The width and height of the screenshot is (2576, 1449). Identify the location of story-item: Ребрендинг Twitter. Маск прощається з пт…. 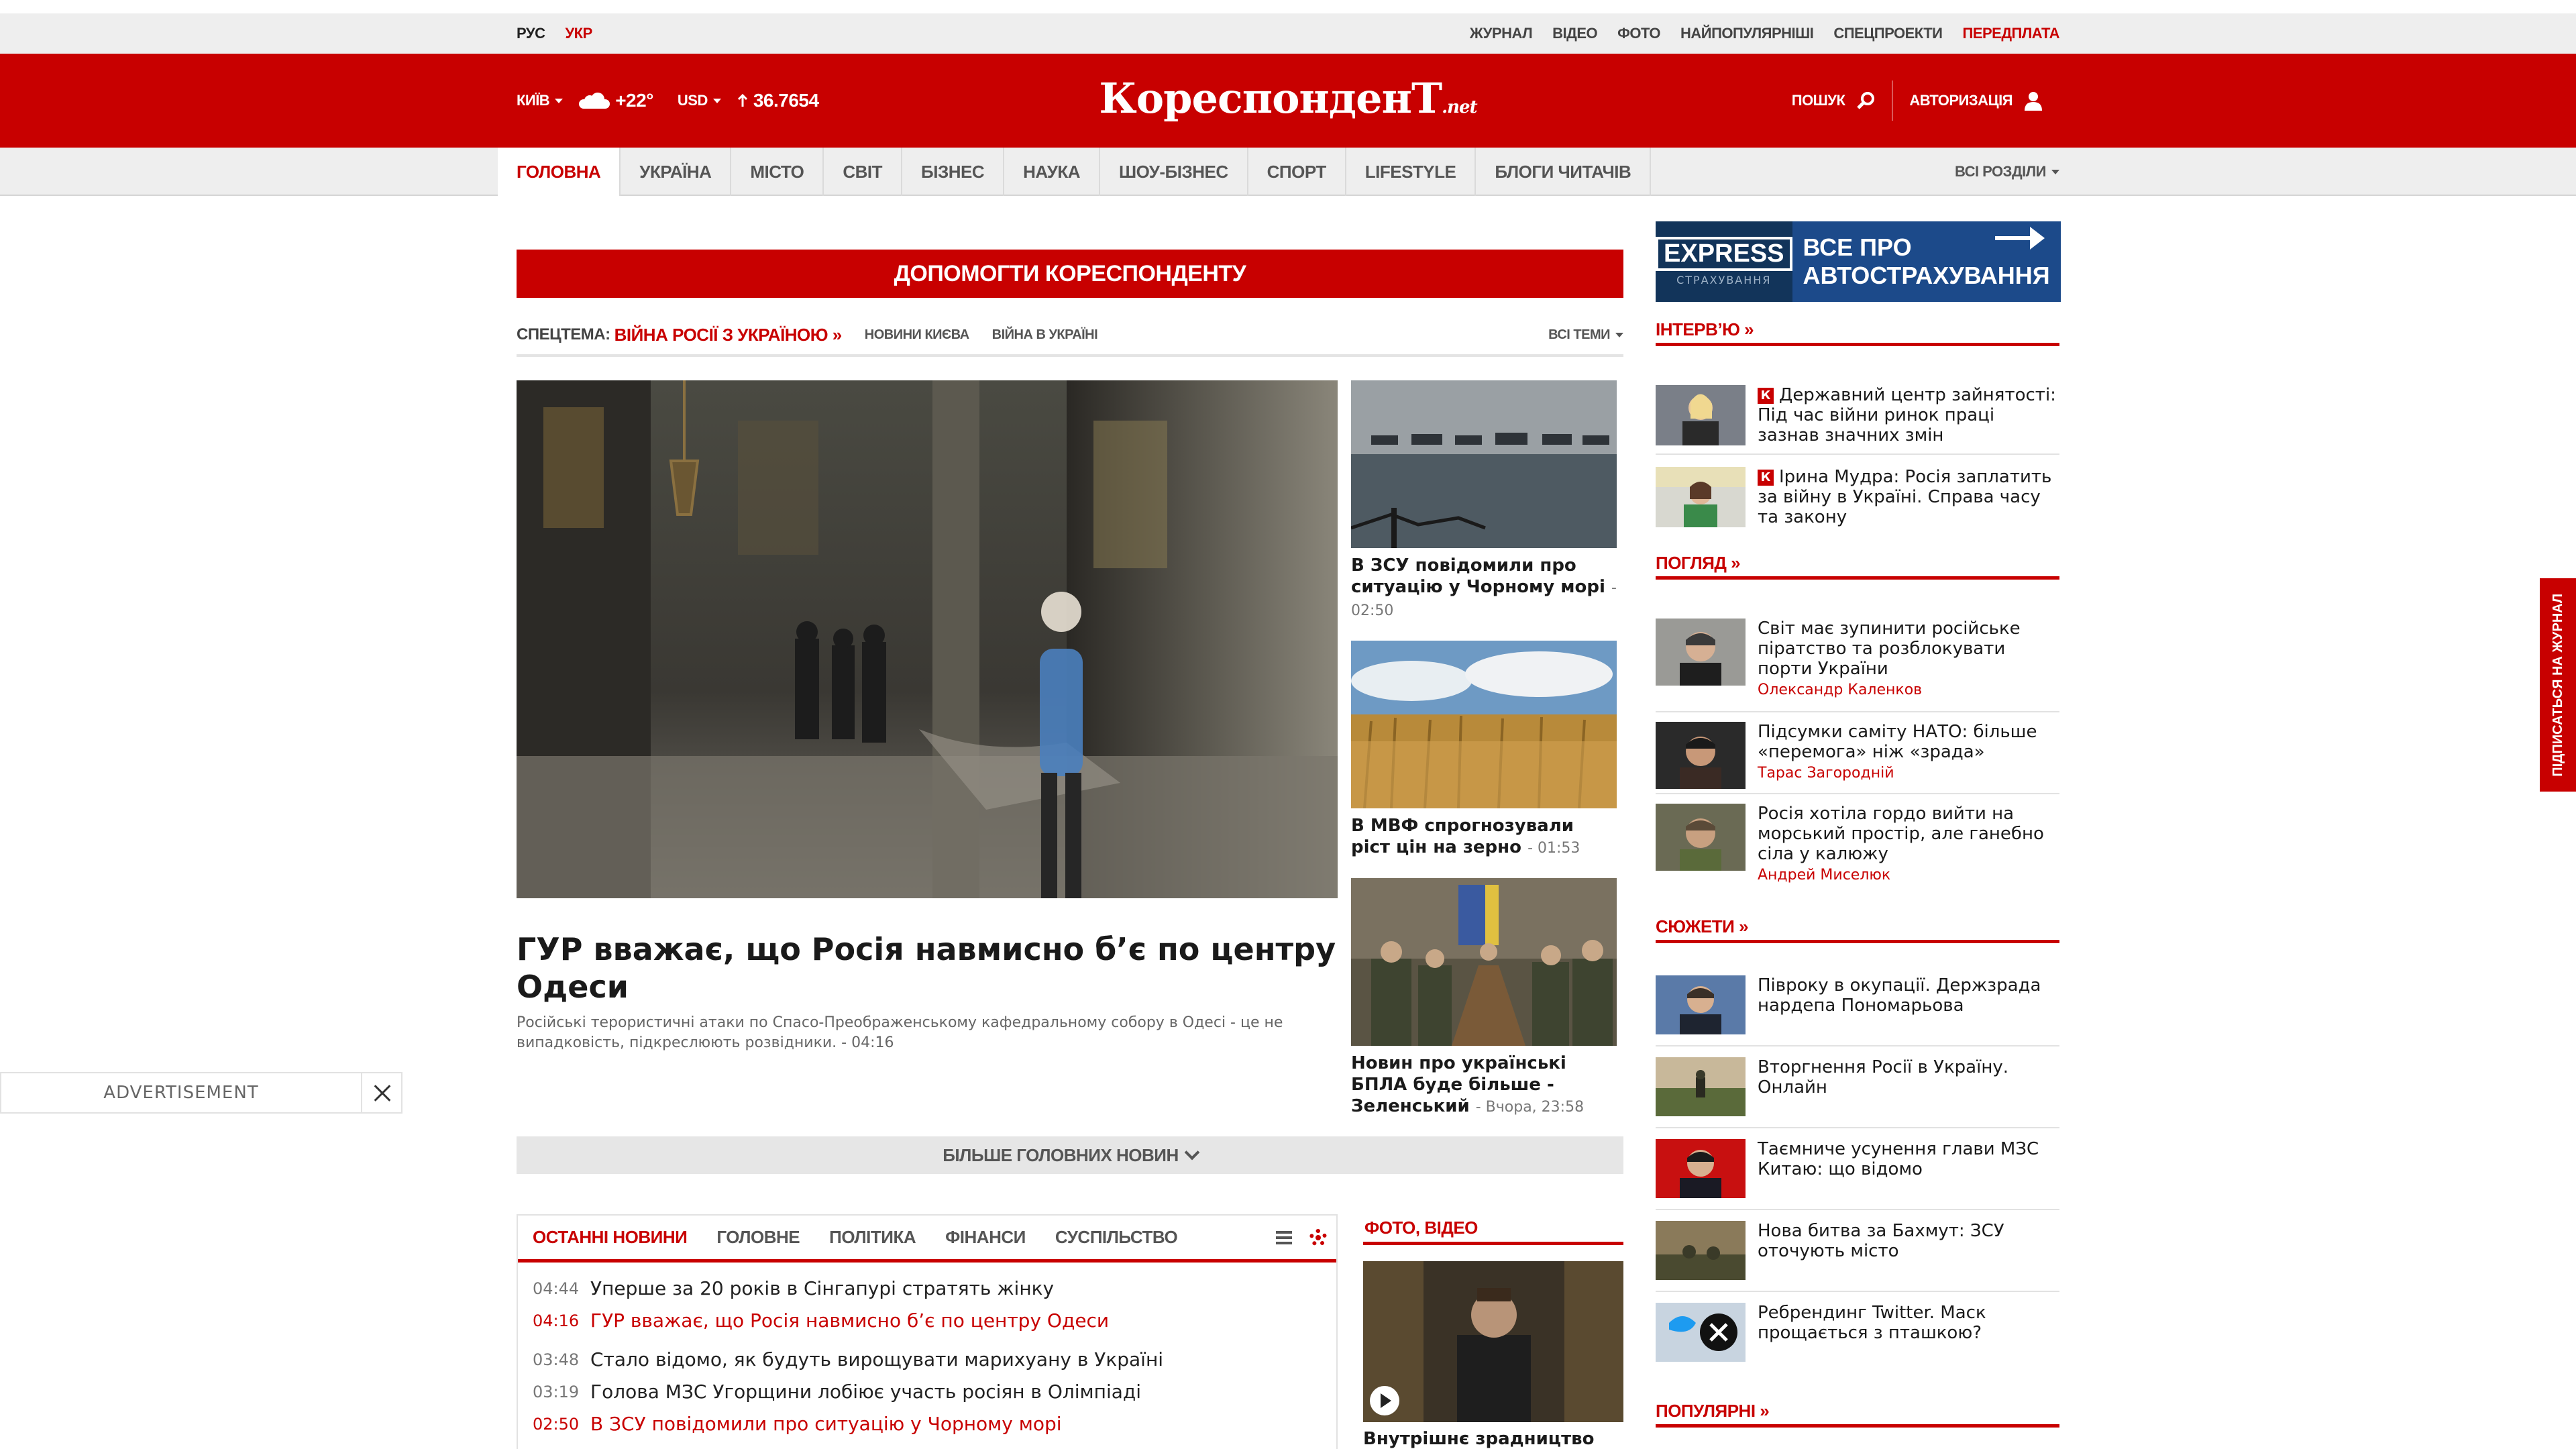
(1857, 1336).